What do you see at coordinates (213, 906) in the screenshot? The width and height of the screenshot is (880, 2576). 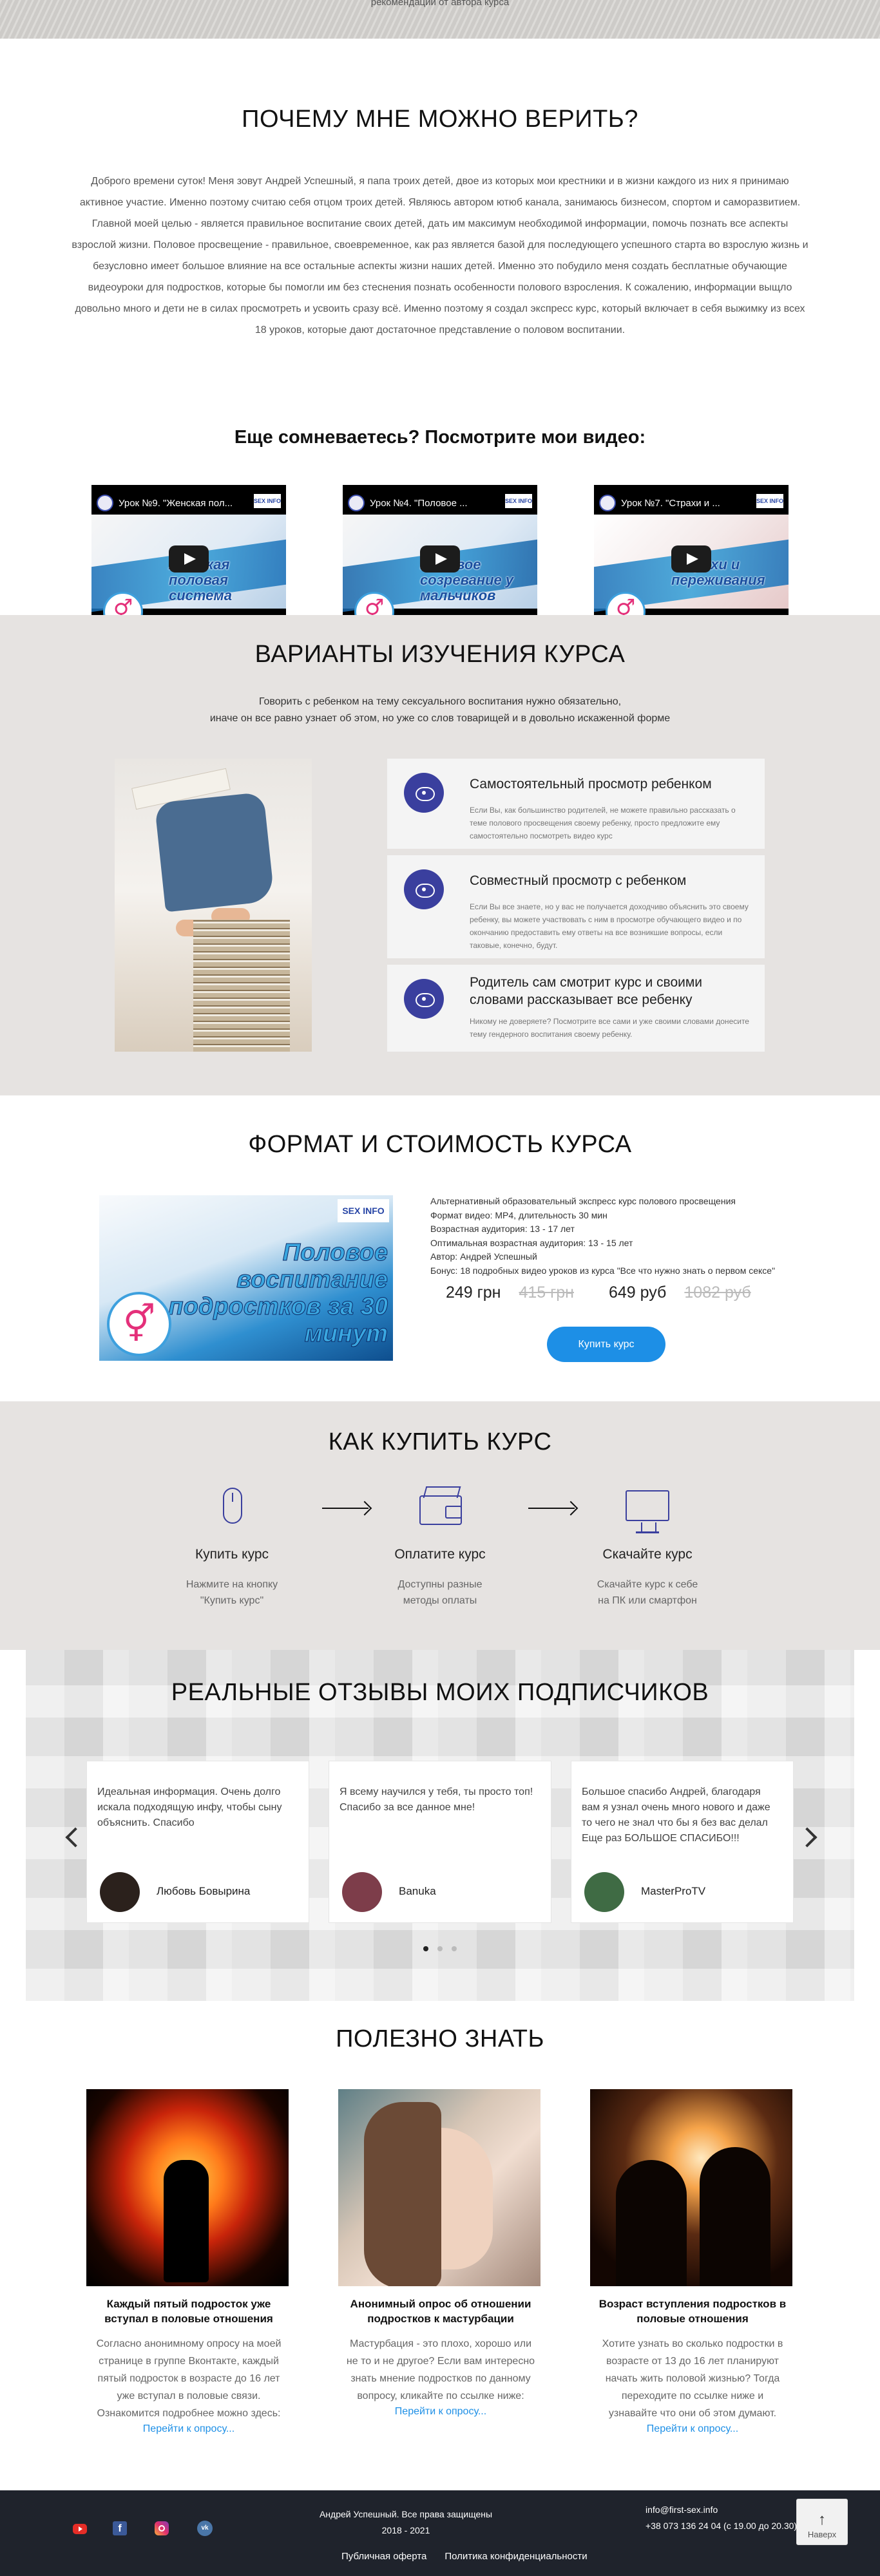 I see `books-photo` at bounding box center [213, 906].